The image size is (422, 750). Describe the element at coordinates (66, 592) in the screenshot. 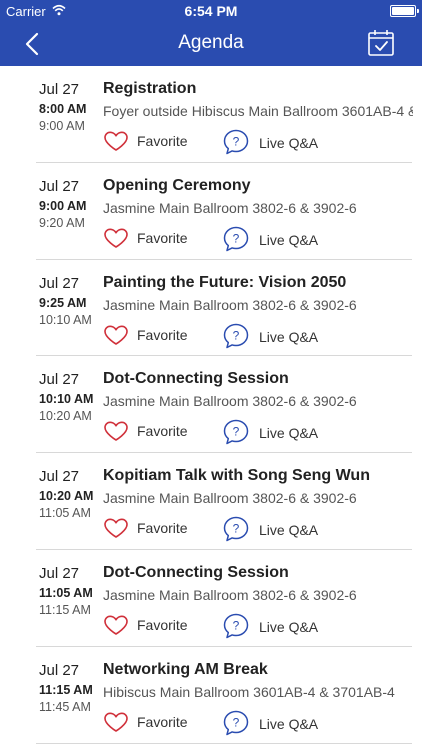

I see `session-start-time: 11:05 AM` at that location.